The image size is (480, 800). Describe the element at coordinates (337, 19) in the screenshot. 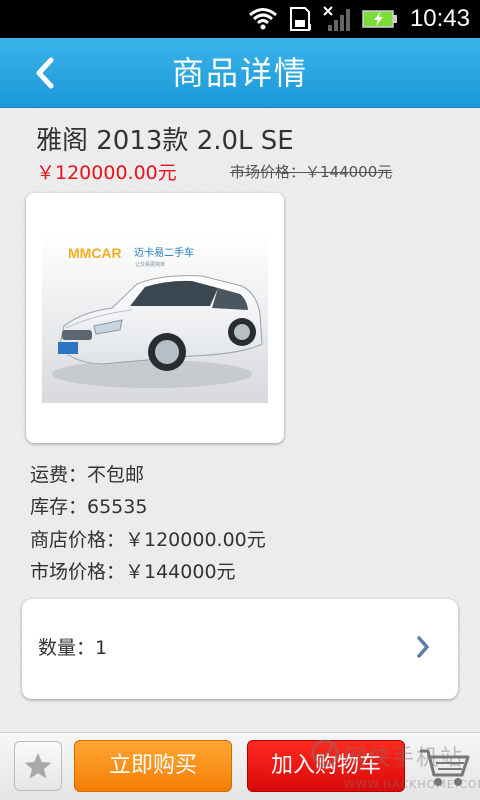

I see `no-signal-icon` at that location.